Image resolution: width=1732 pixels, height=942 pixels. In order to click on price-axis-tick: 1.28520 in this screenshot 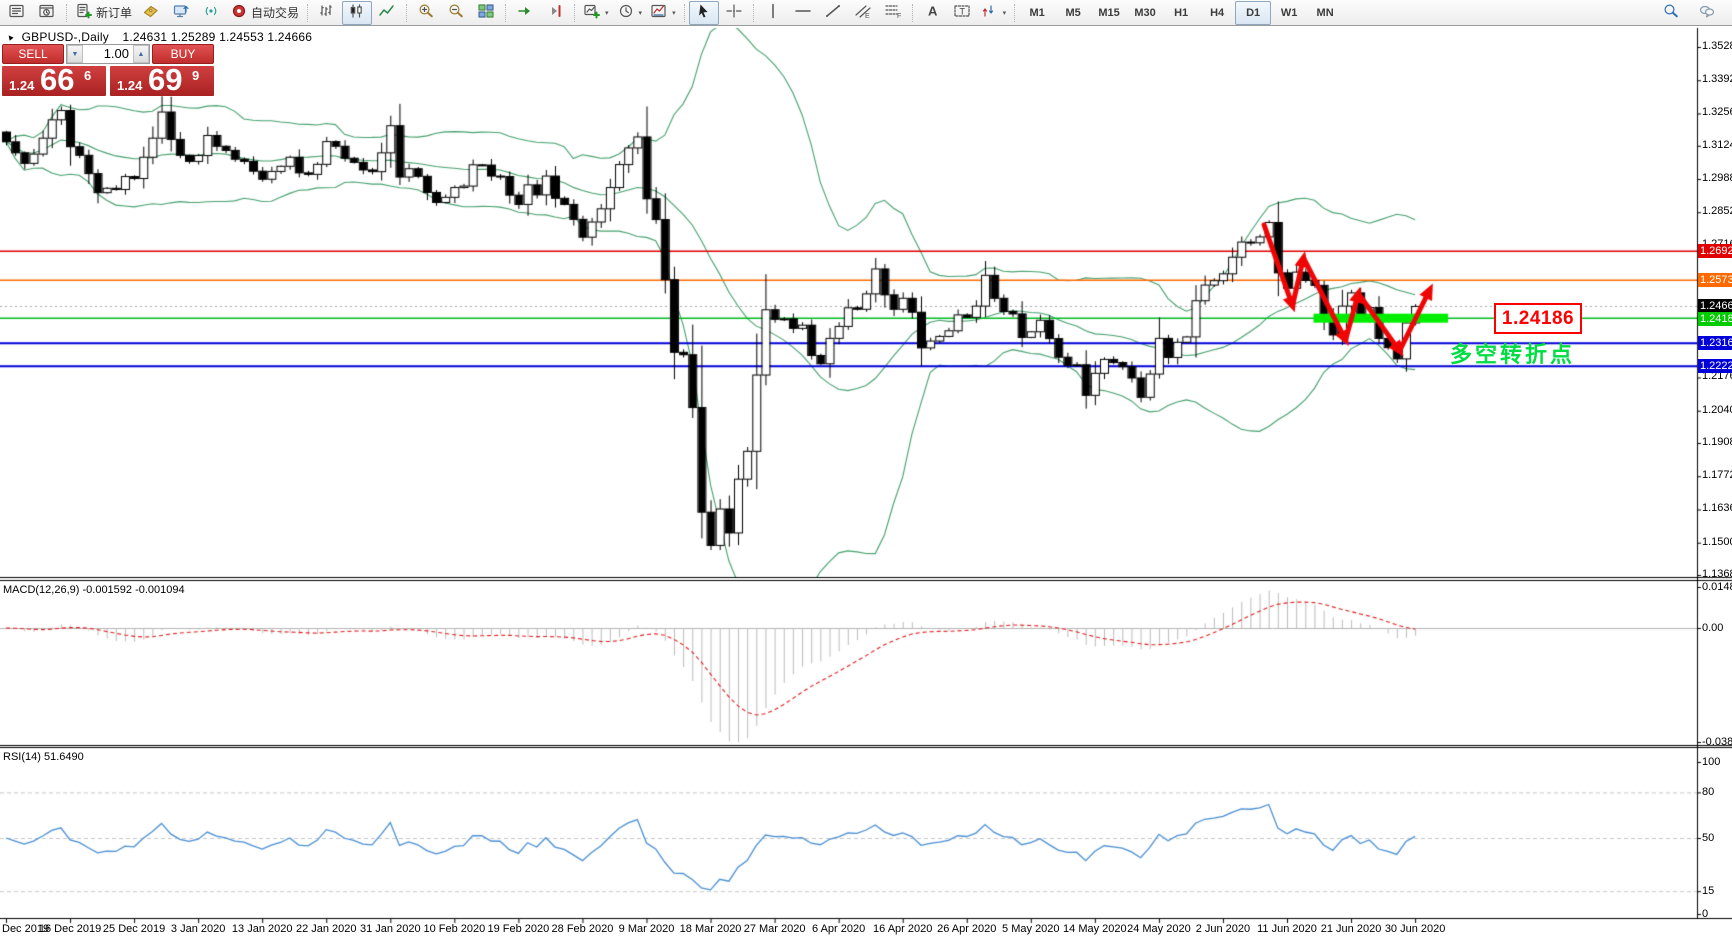, I will do `click(1717, 211)`.